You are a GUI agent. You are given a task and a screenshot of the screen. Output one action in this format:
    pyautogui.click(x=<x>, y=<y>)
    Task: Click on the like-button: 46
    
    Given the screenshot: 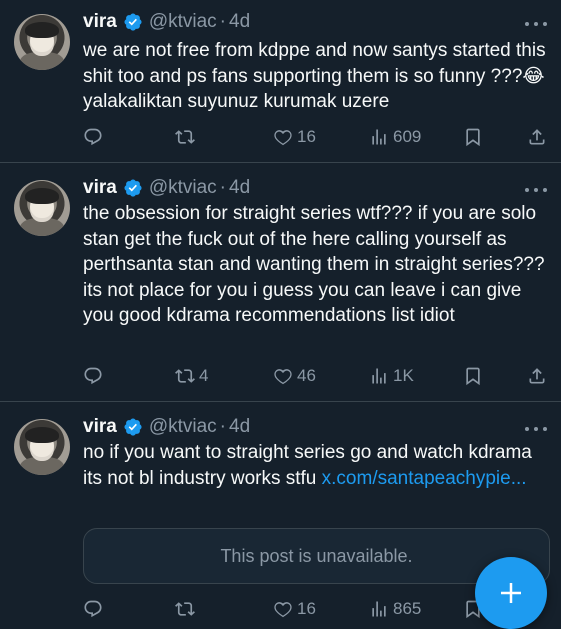 What is the action you would take?
    pyautogui.click(x=294, y=376)
    